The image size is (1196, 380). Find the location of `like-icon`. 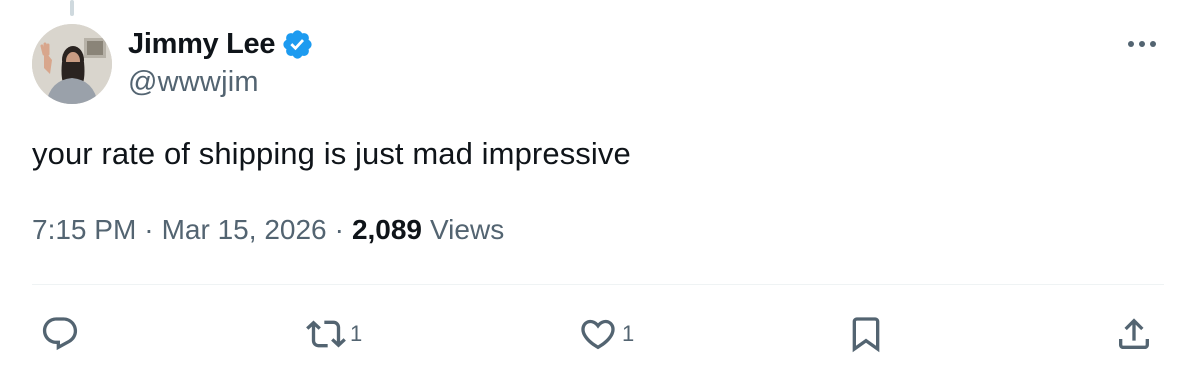

like-icon is located at coordinates (598, 334).